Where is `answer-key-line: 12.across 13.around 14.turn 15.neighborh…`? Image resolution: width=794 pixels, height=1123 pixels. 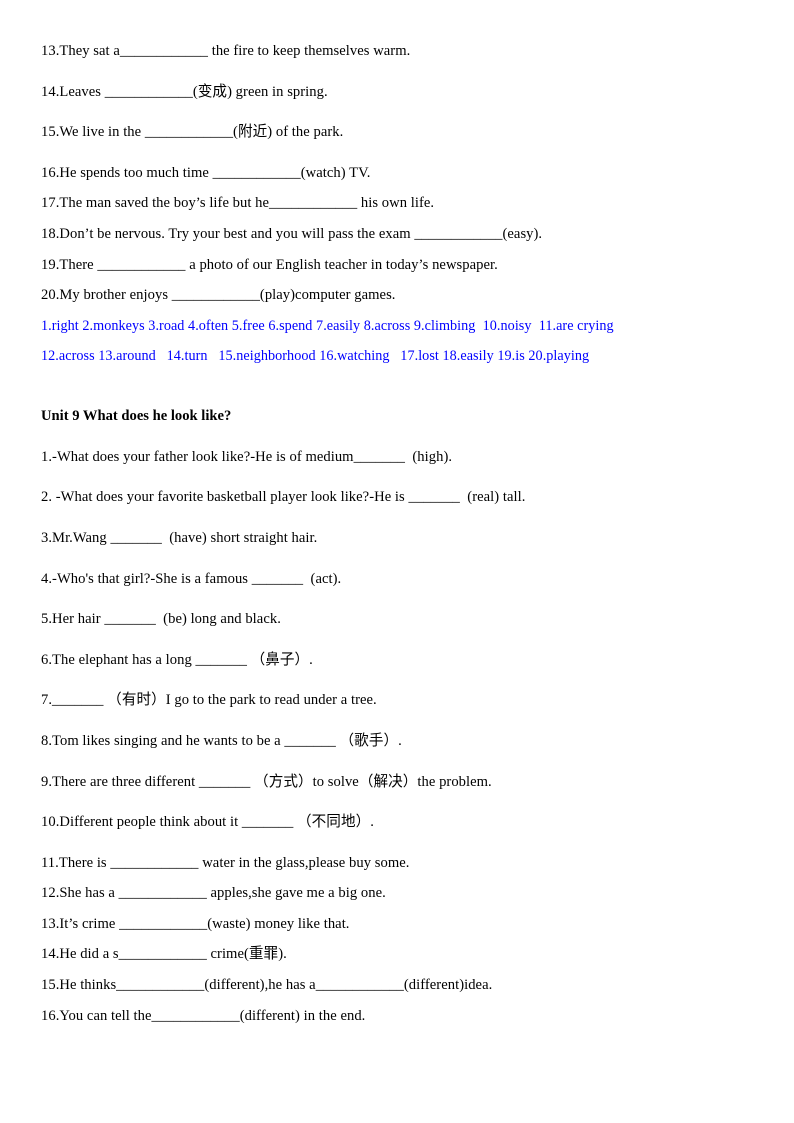 answer-key-line: 12.across 13.around 14.turn 15.neighborh… is located at coordinates (315, 355).